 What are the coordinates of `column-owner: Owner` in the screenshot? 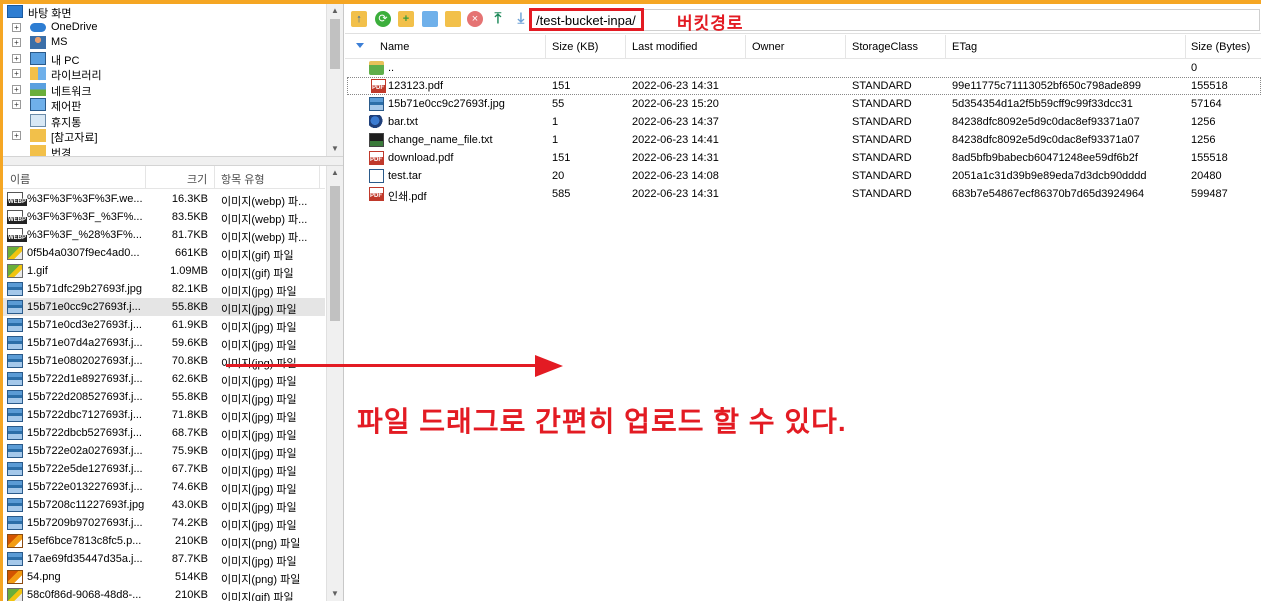 It's located at (768, 47).